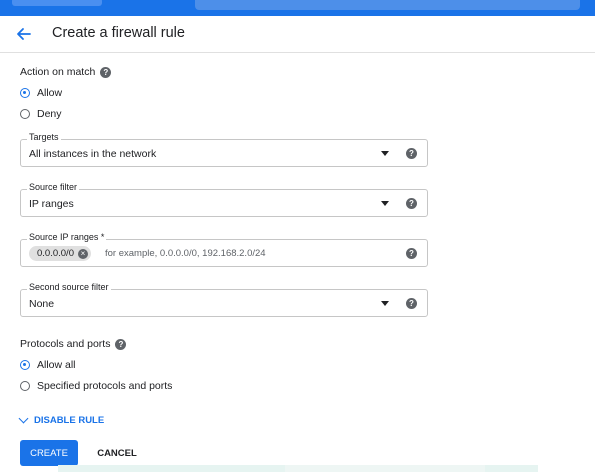  Describe the element at coordinates (297, 34) in the screenshot. I see `page-header: Create a firewall rule` at that location.